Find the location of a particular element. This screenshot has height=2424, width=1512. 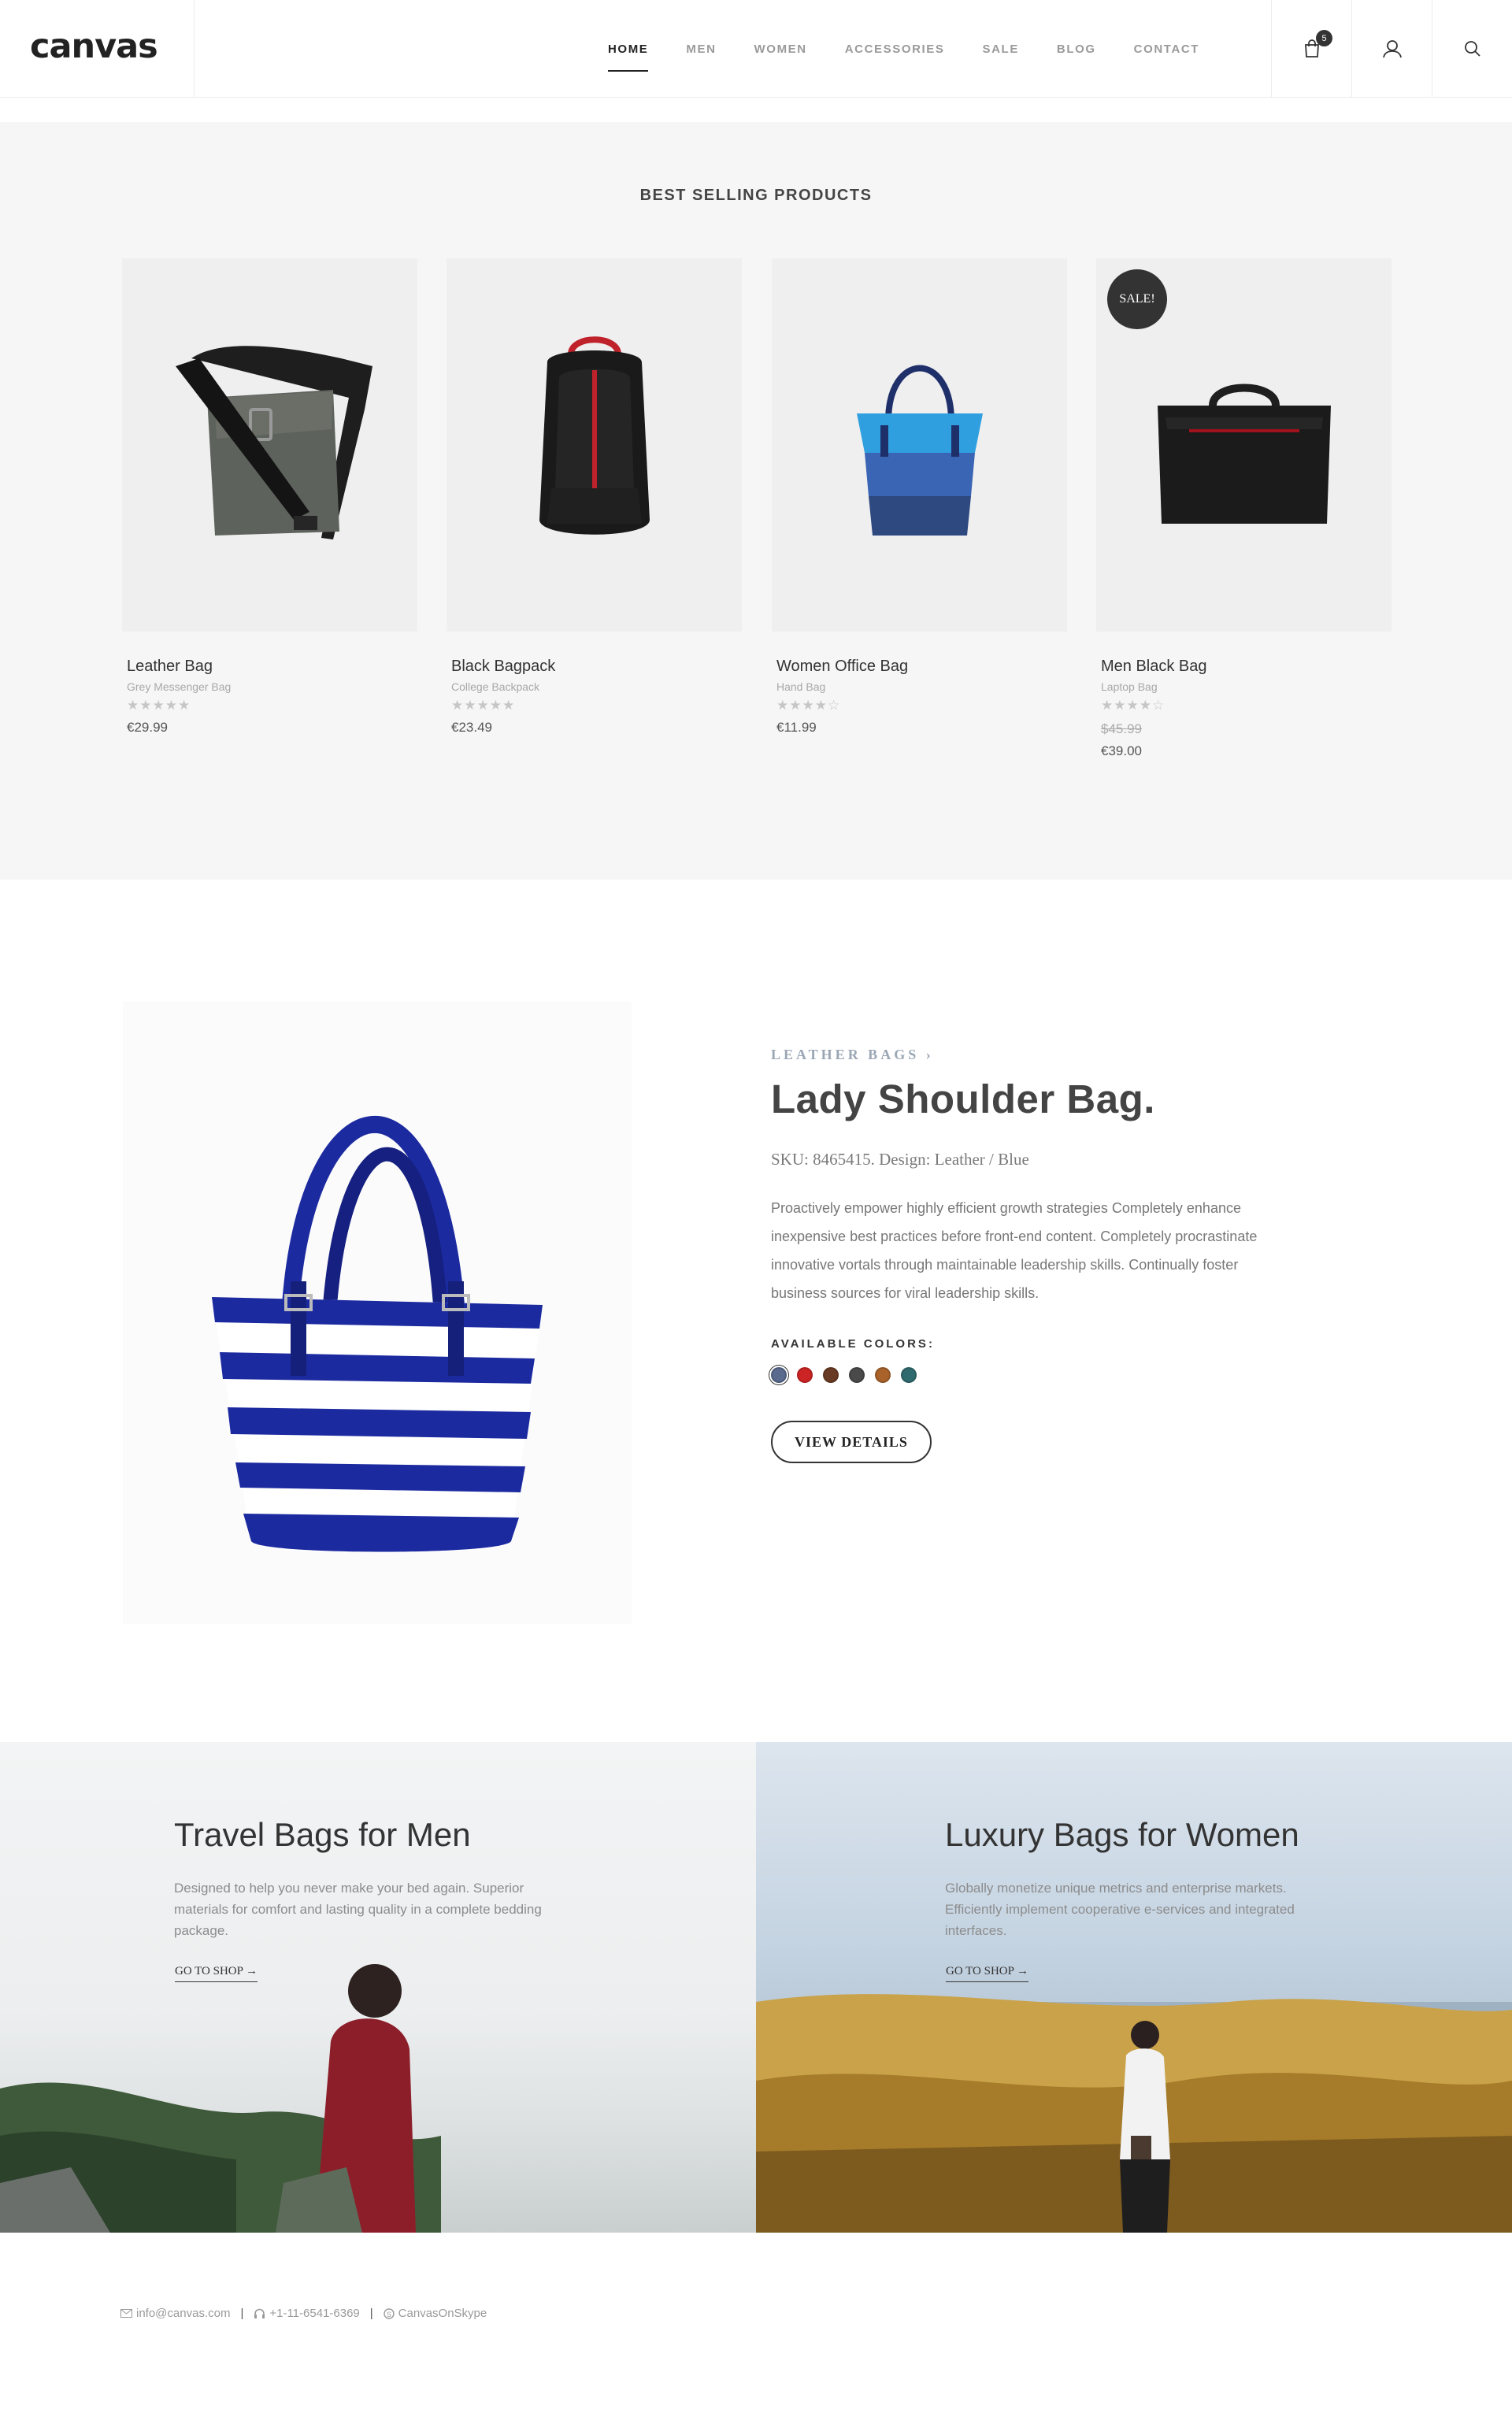

user-icon is located at coordinates (1392, 49).